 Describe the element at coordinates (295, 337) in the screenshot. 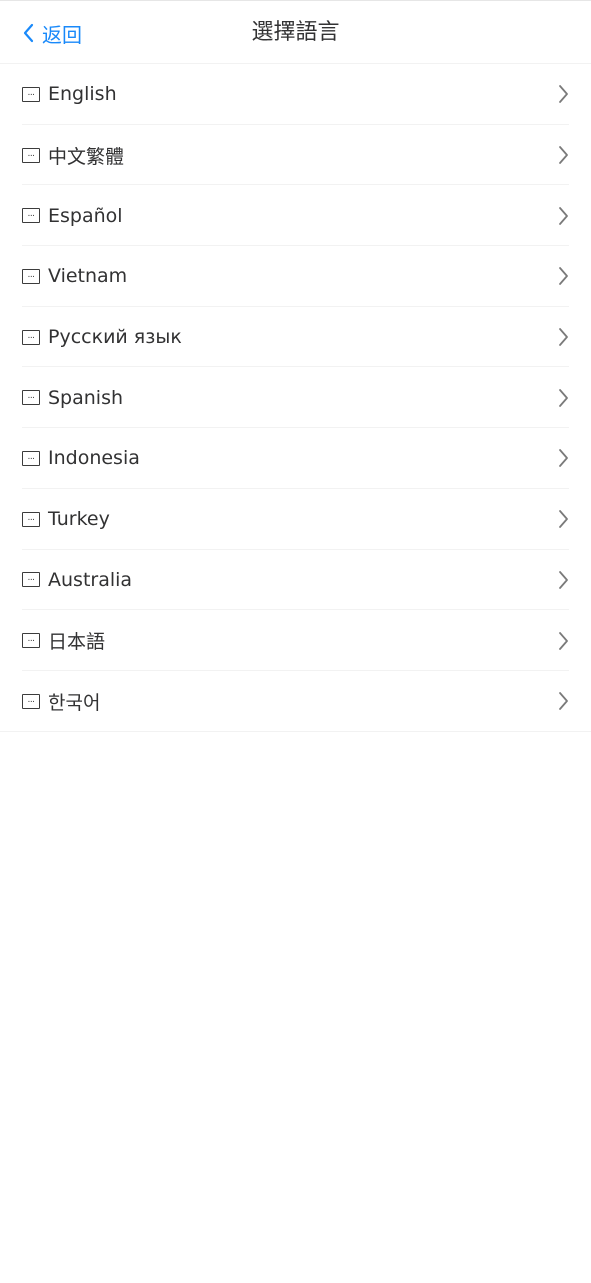

I see `language-item-russian: ... Русский язык` at that location.